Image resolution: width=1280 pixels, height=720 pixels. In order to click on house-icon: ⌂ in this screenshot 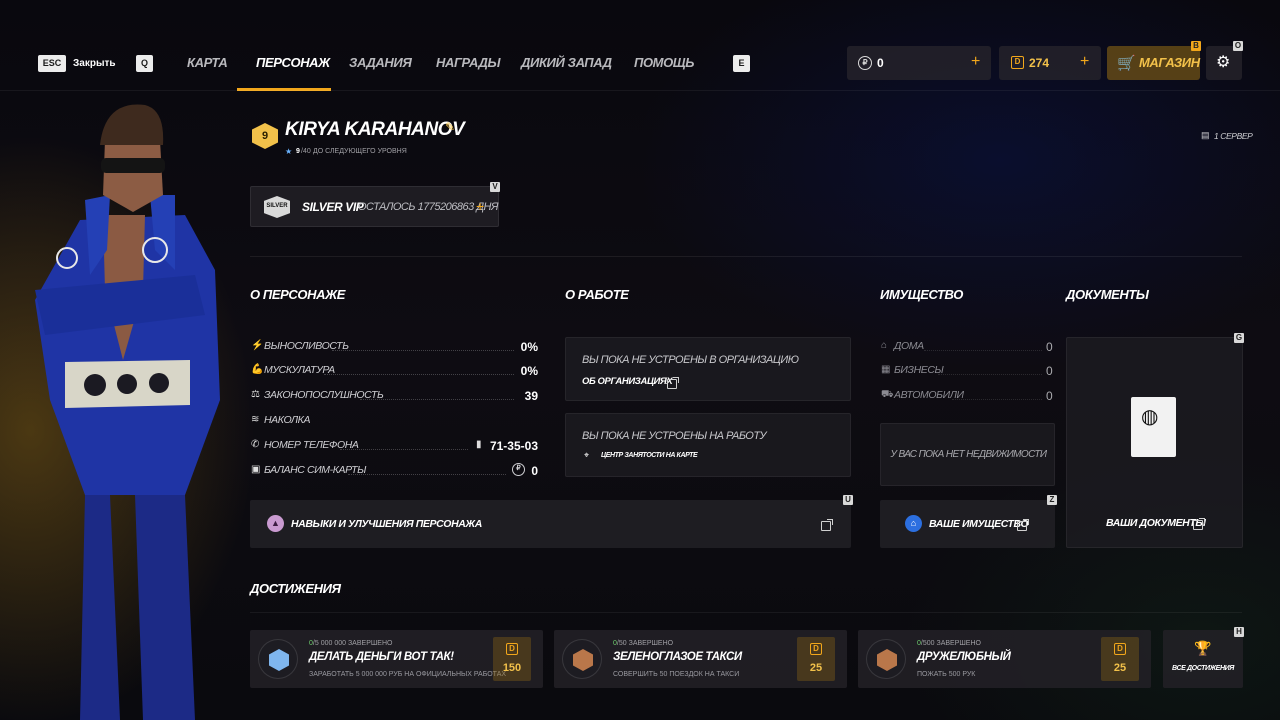, I will do `click(884, 345)`.